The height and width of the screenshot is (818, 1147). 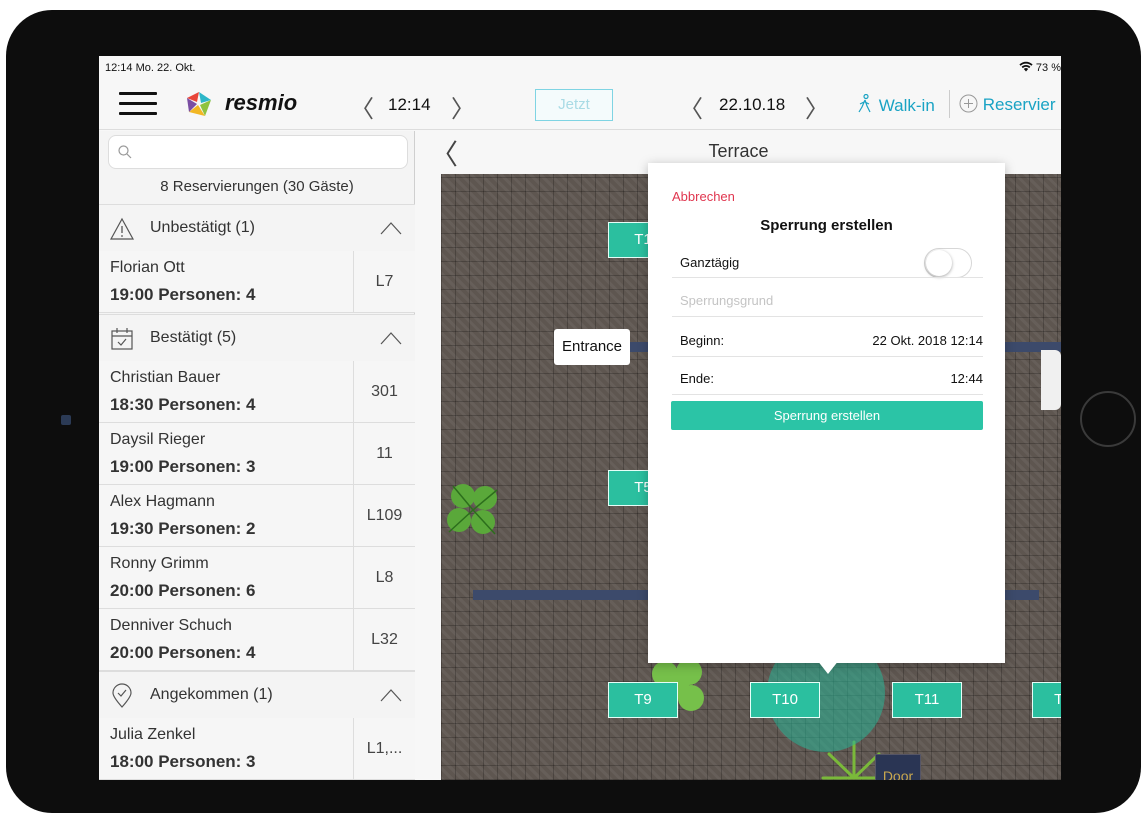 I want to click on section-title: Bestätigt (5), so click(x=193, y=337).